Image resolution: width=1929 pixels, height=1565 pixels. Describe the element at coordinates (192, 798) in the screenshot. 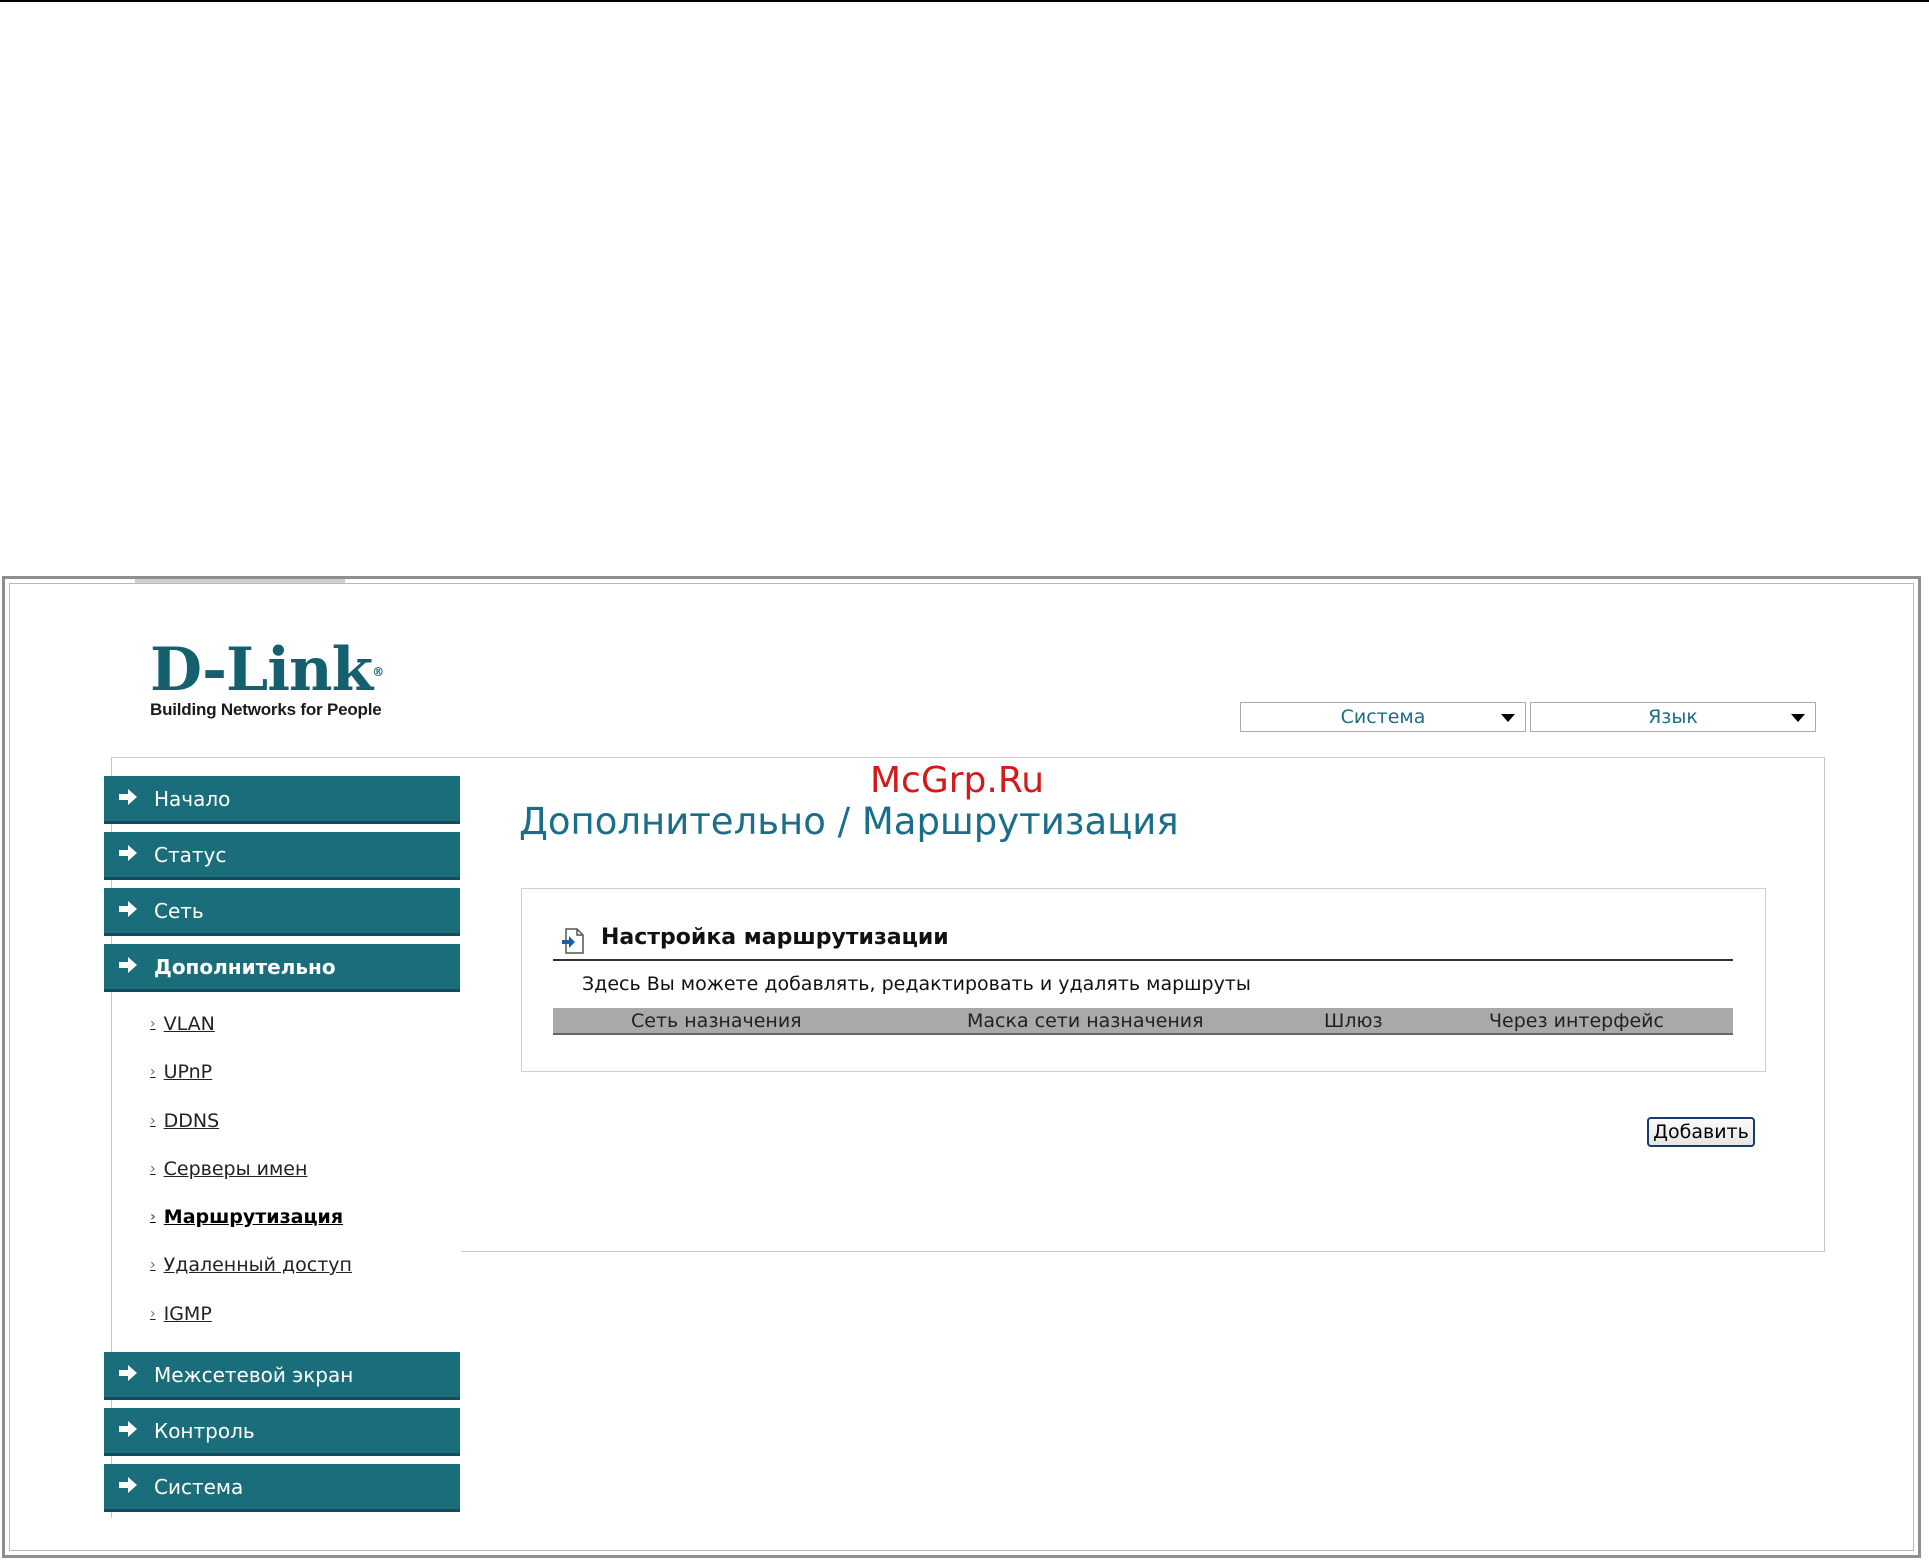

I see `sidebar-item-label: Начало` at that location.